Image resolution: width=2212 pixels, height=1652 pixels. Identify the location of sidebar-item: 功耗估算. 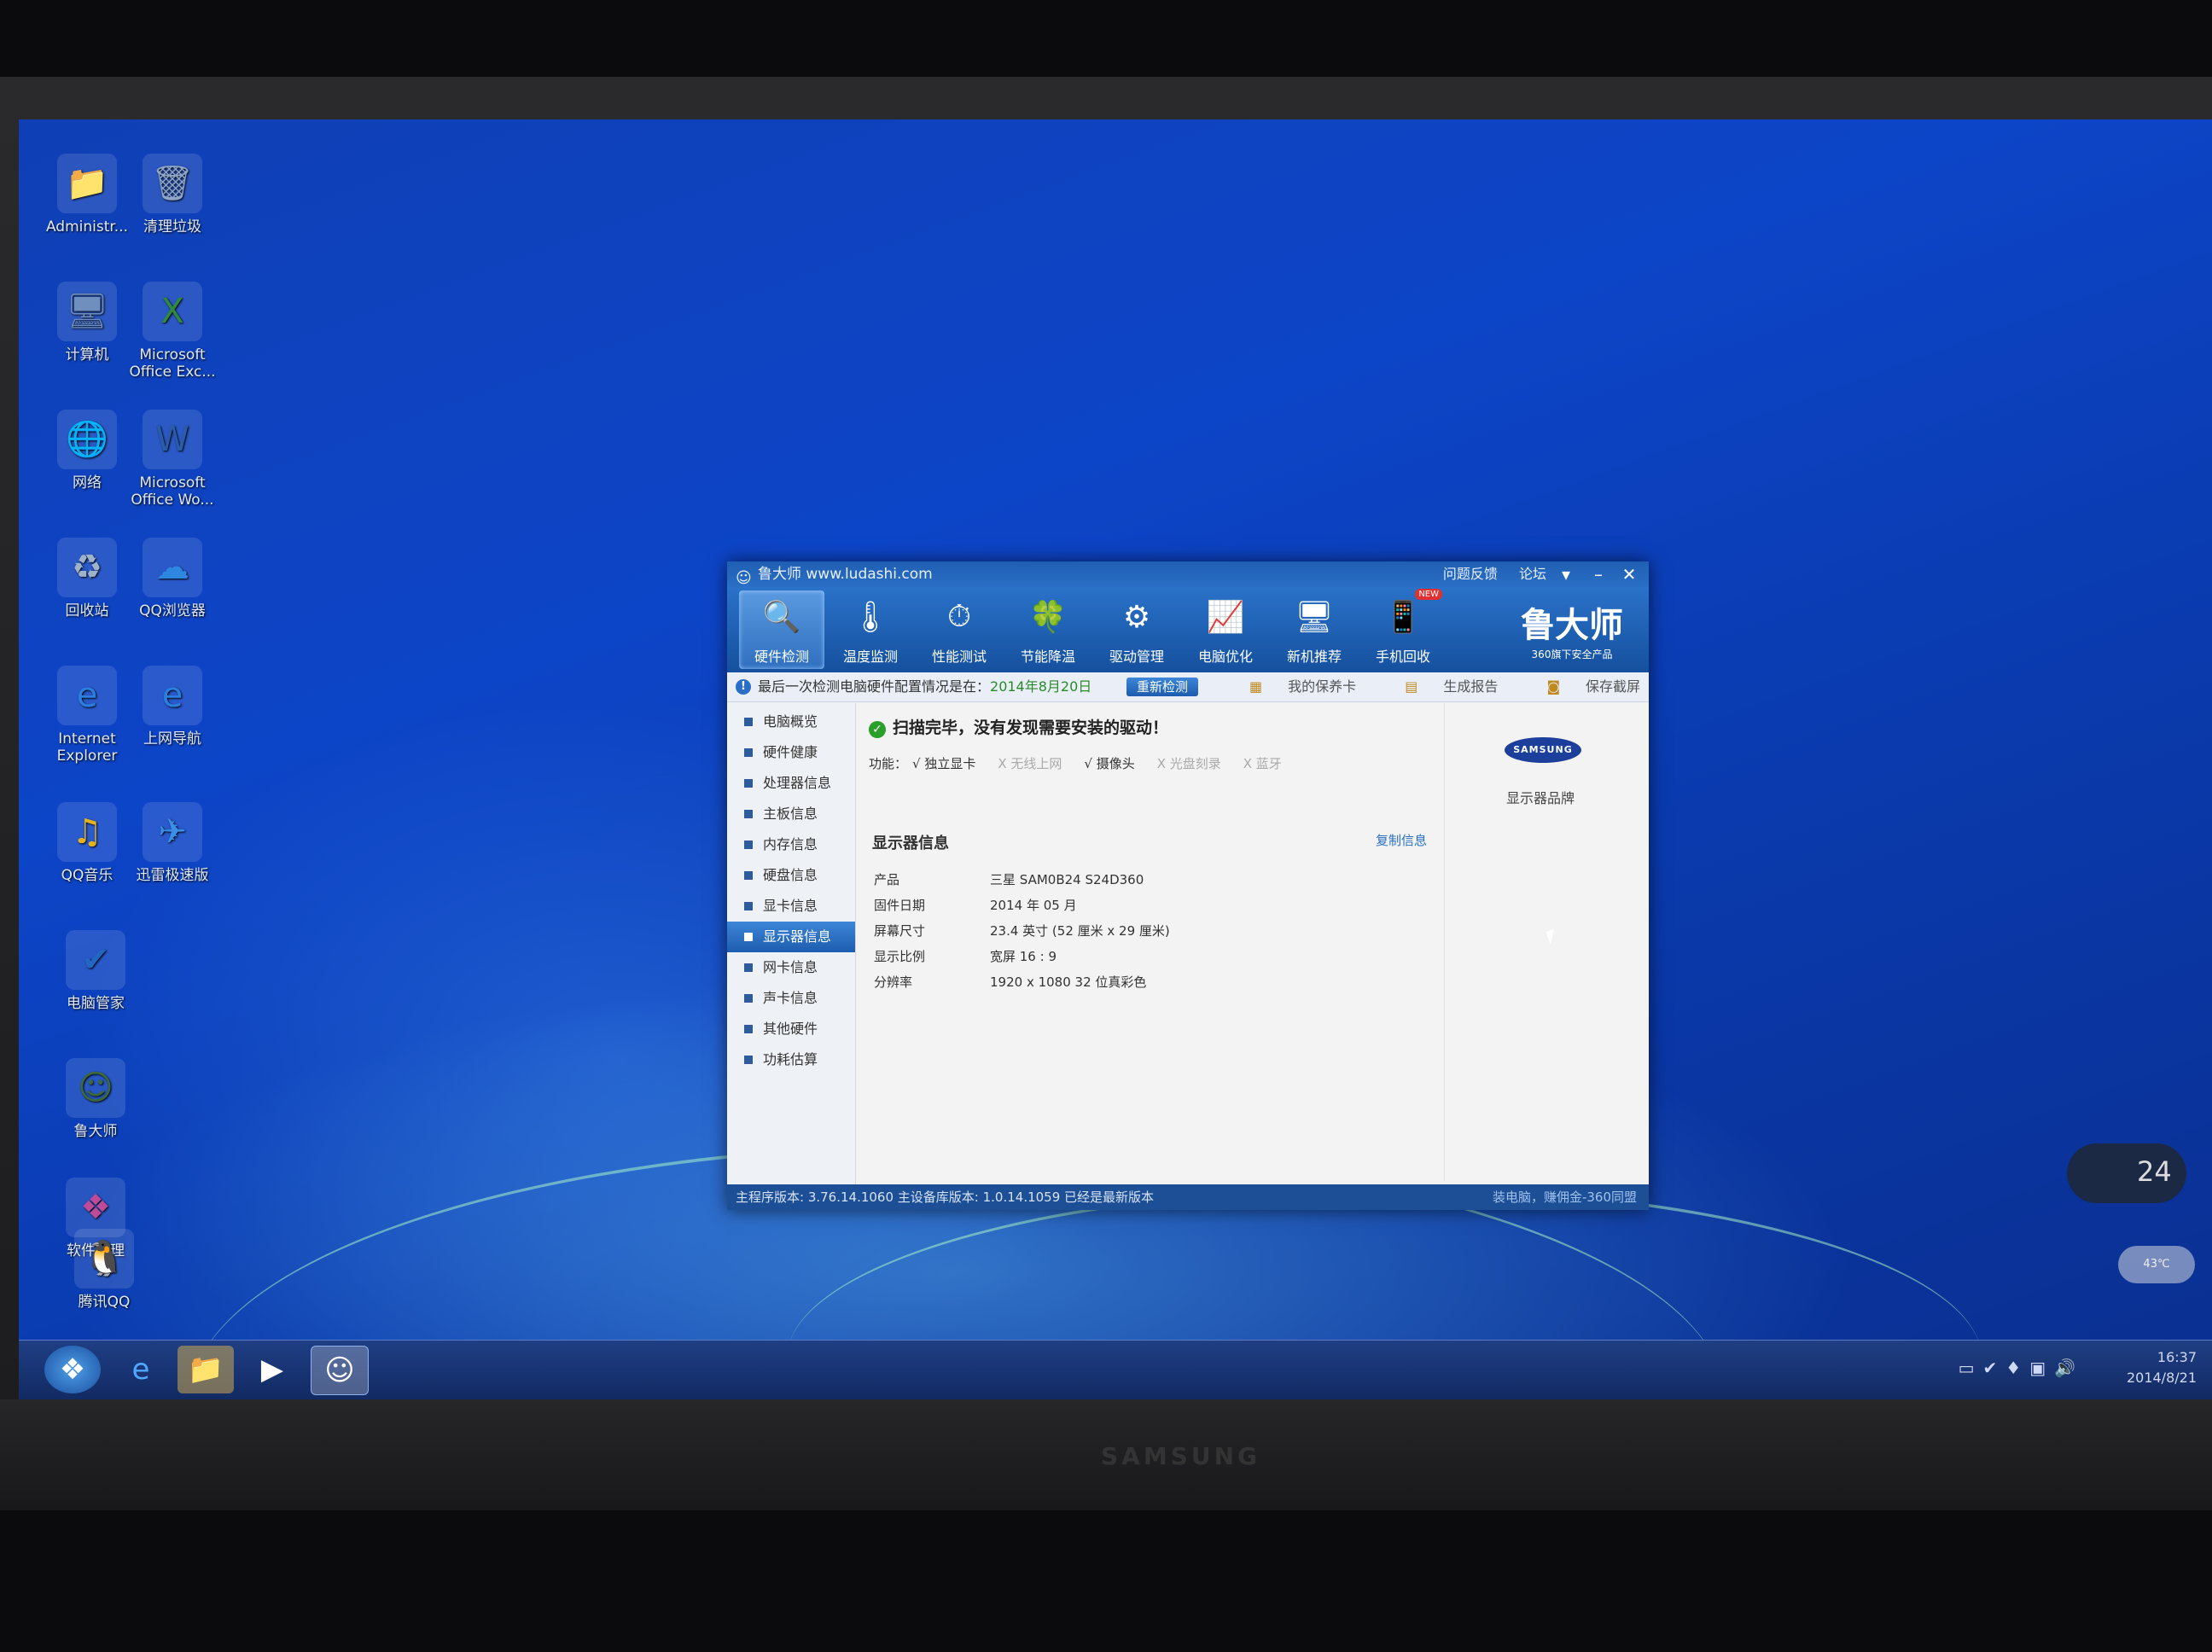
(791, 1059).